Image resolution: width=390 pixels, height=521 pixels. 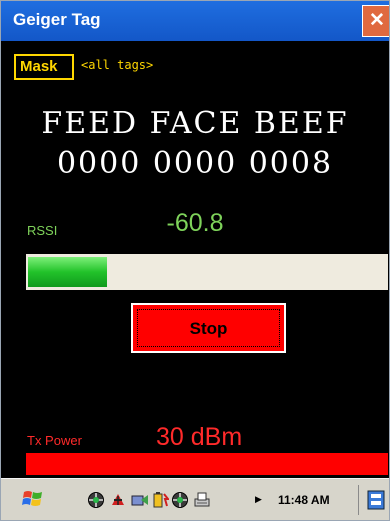 I want to click on rssi-meter-fill, so click(x=67, y=272).